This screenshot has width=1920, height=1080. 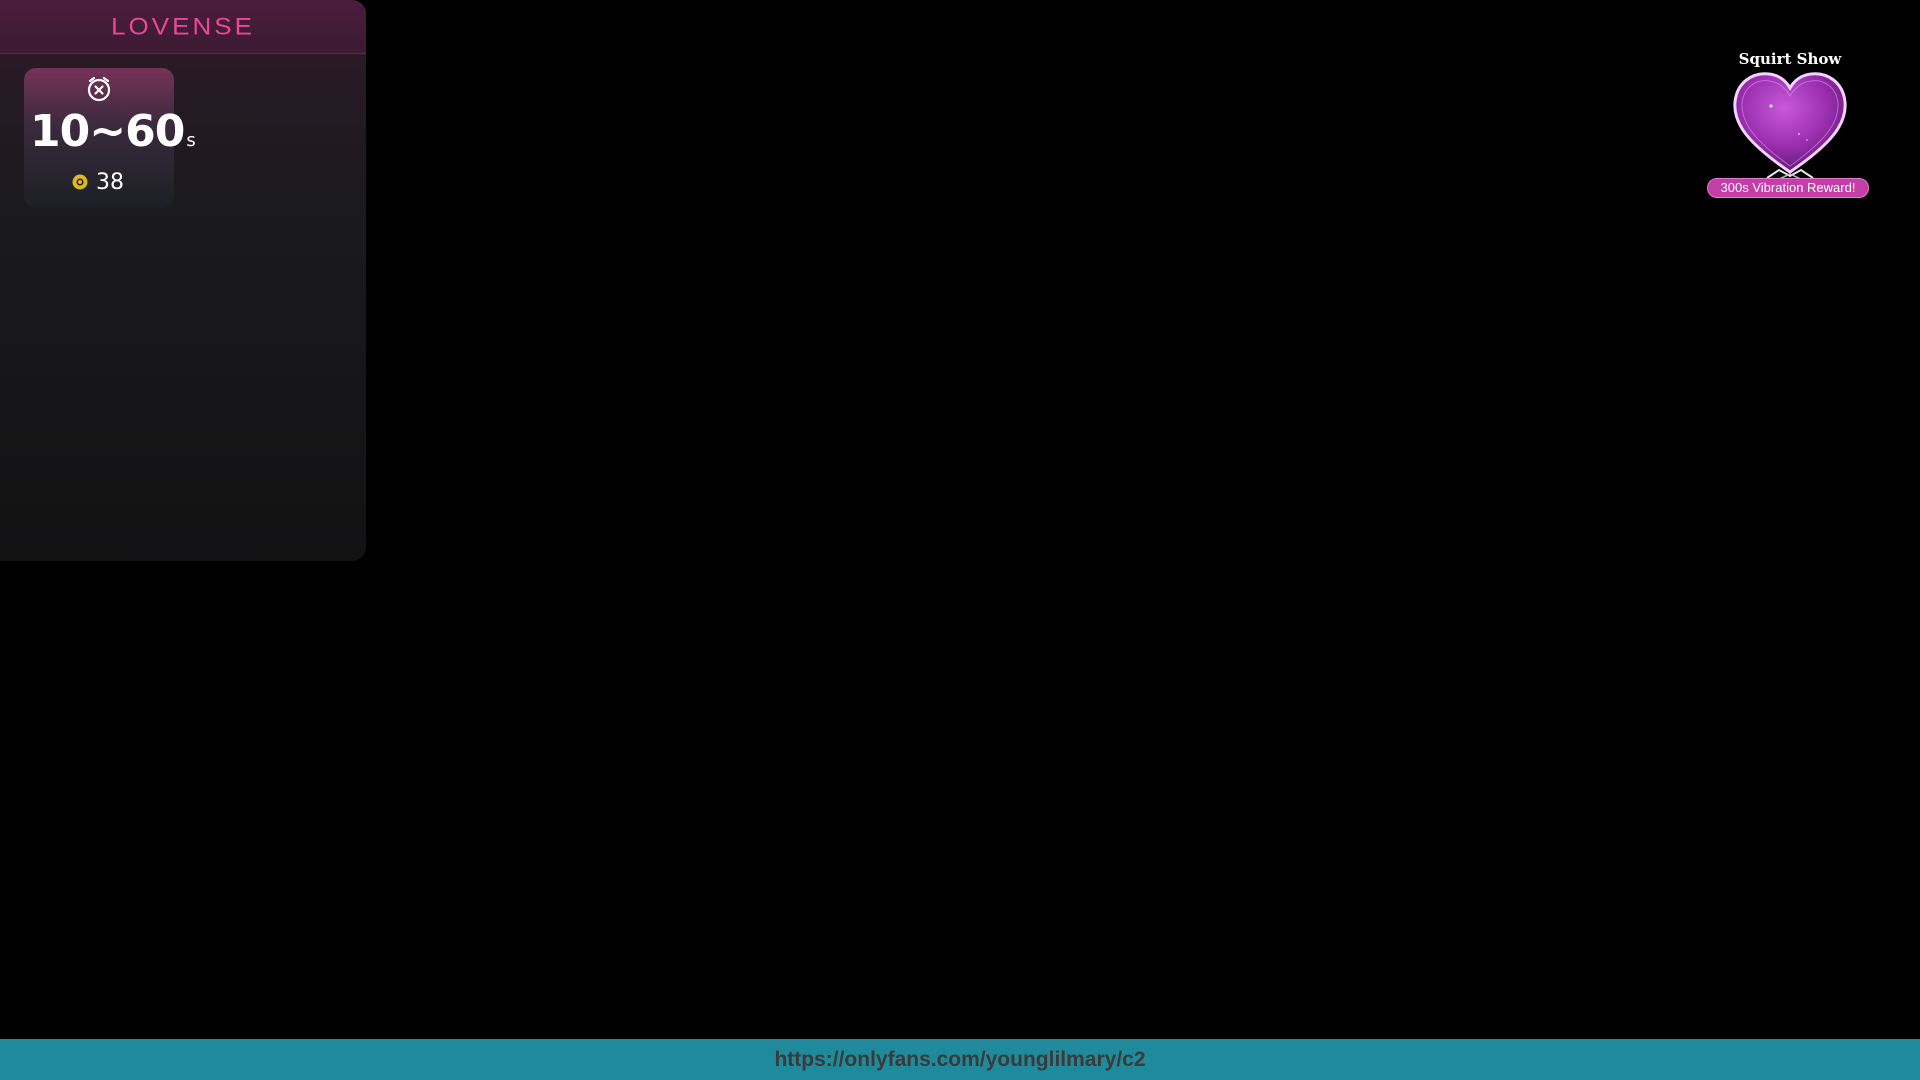 I want to click on token-cost: 38, so click(x=98, y=182).